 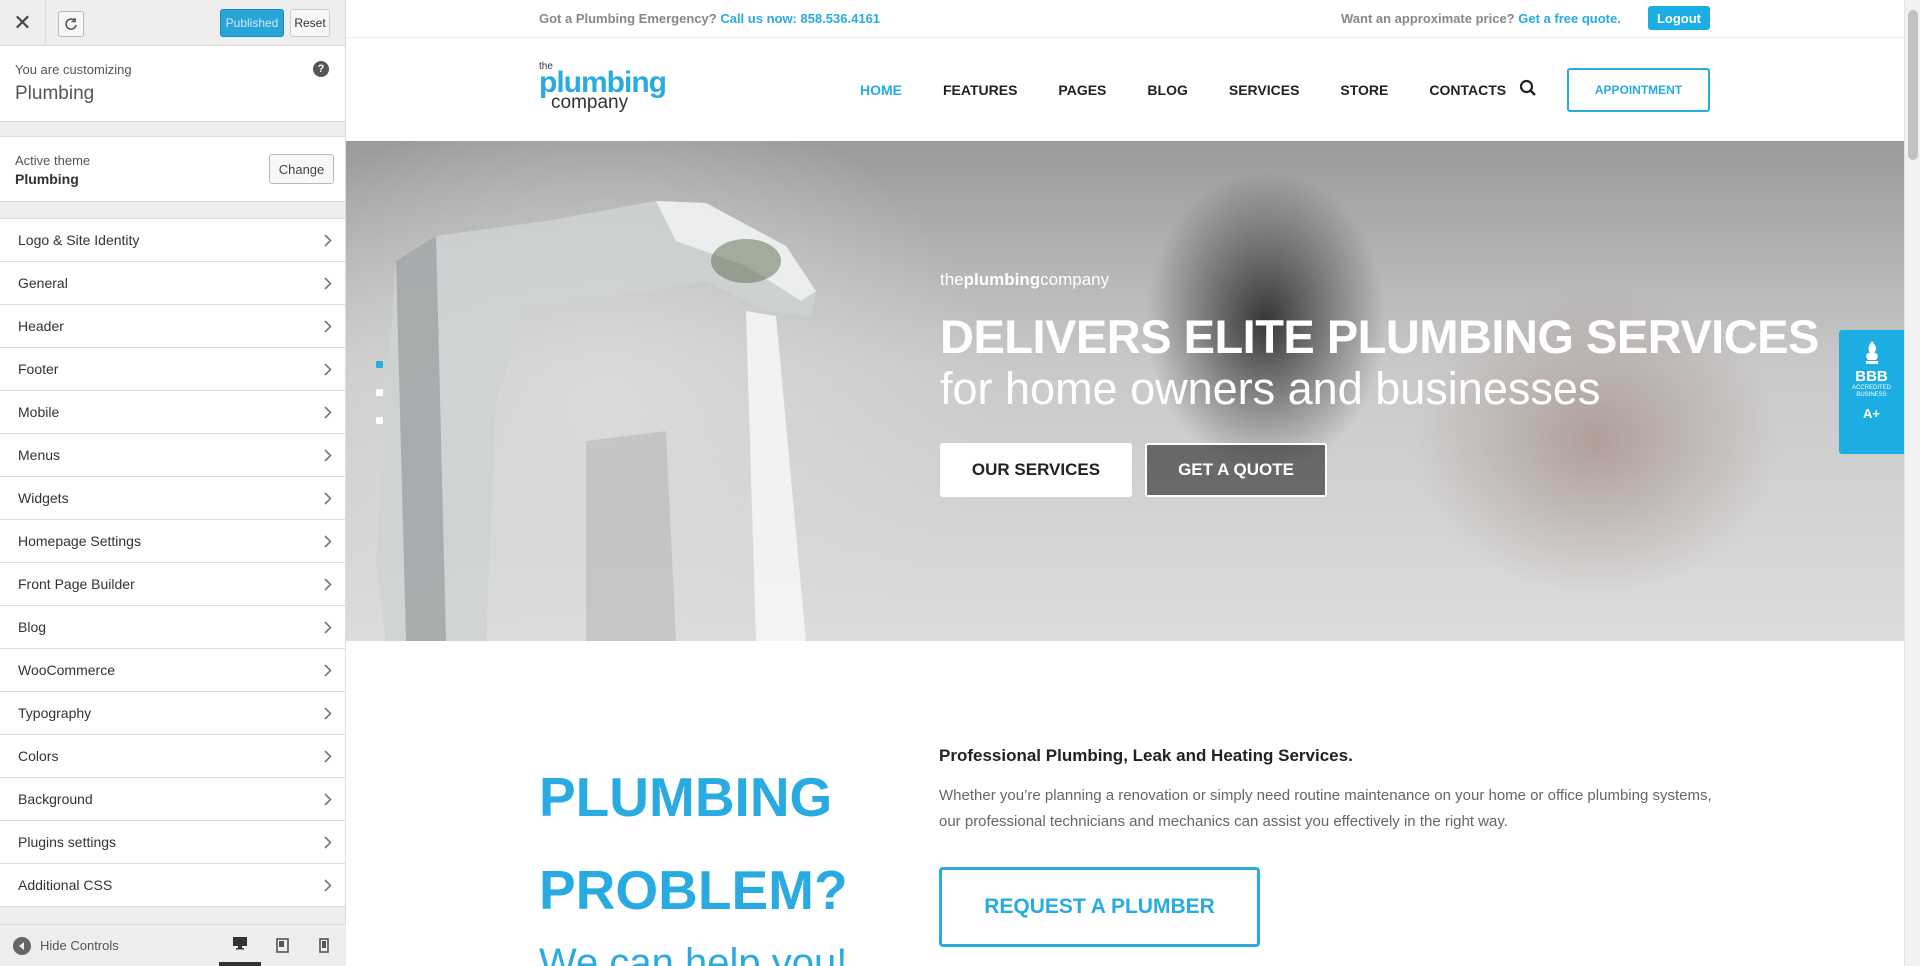 I want to click on site-logo: the plumbing company, so click(x=603, y=87).